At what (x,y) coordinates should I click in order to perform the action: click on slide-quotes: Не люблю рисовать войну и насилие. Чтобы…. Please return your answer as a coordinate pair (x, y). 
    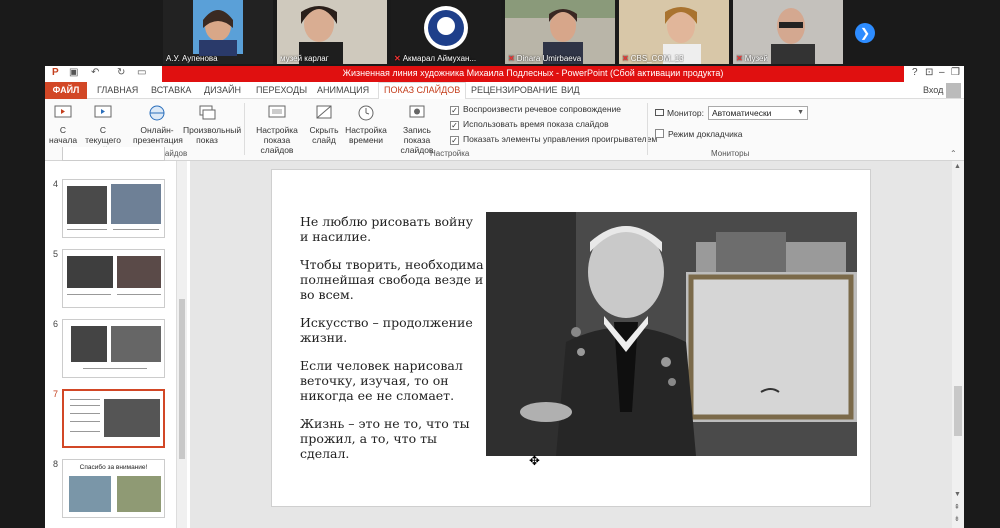
    Looking at the image, I should click on (392, 344).